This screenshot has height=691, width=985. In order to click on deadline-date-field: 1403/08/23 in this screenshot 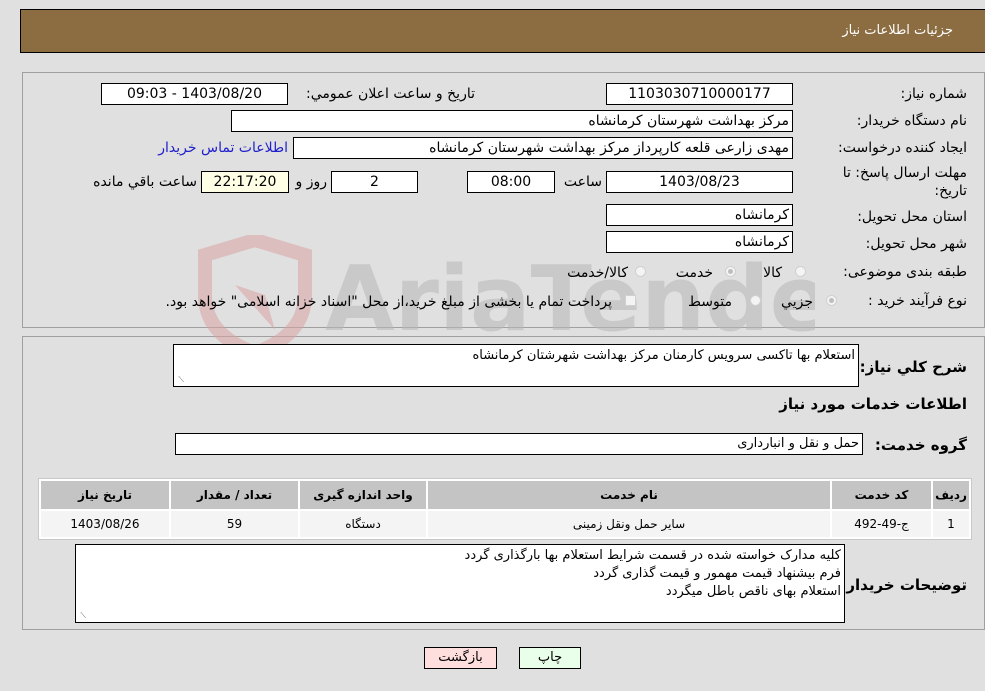, I will do `click(699, 182)`.